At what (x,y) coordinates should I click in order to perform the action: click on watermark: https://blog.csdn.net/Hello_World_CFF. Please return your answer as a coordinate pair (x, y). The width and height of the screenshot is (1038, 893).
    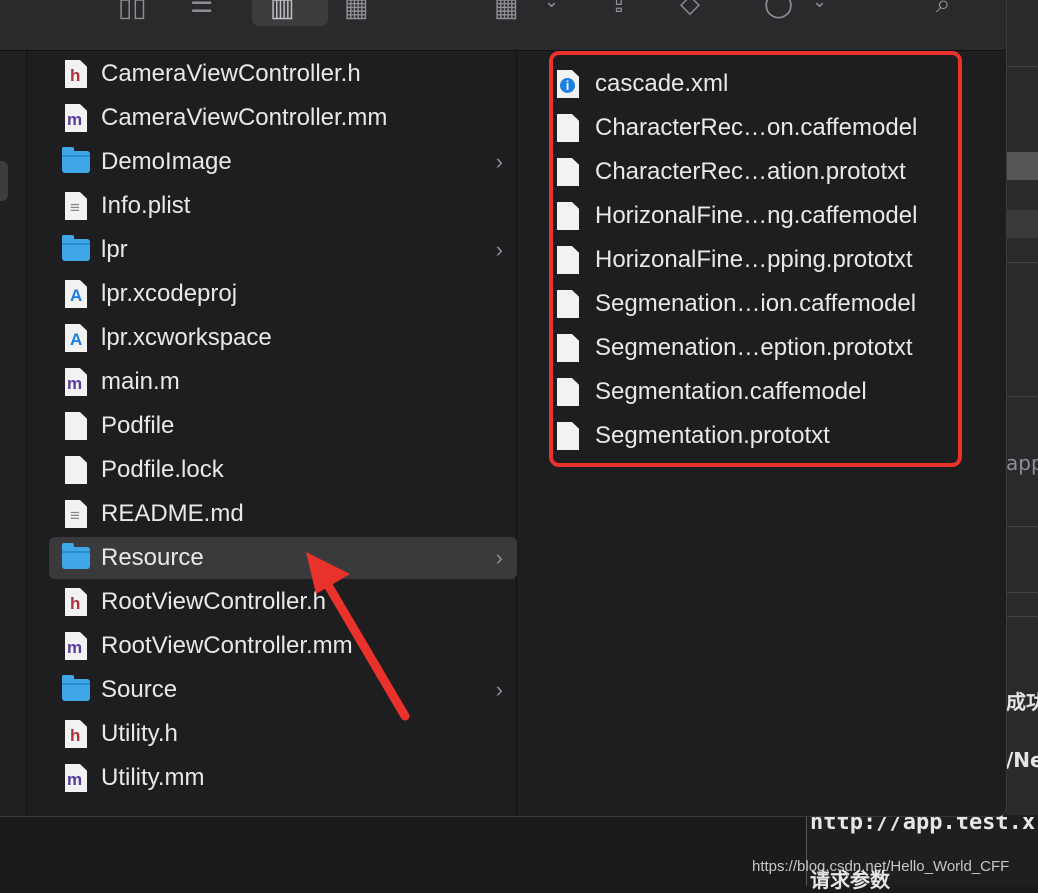
    Looking at the image, I should click on (881, 866).